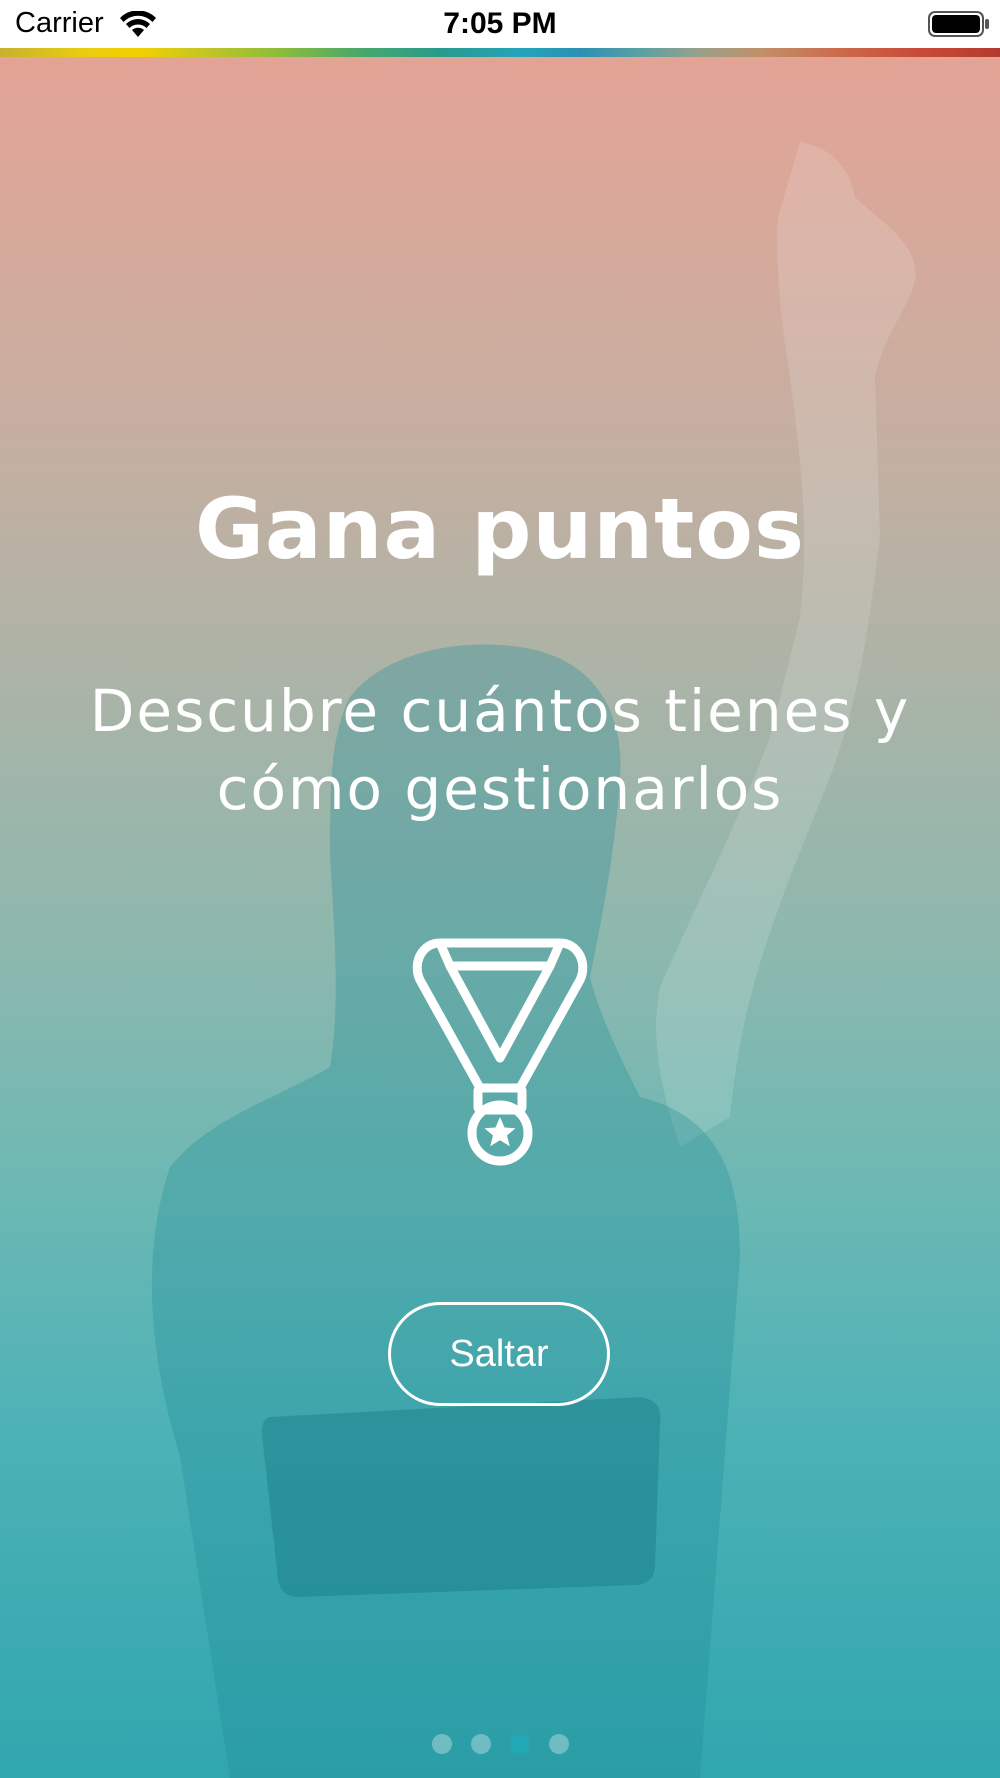  Describe the element at coordinates (500, 1744) in the screenshot. I see `page-indicator` at that location.